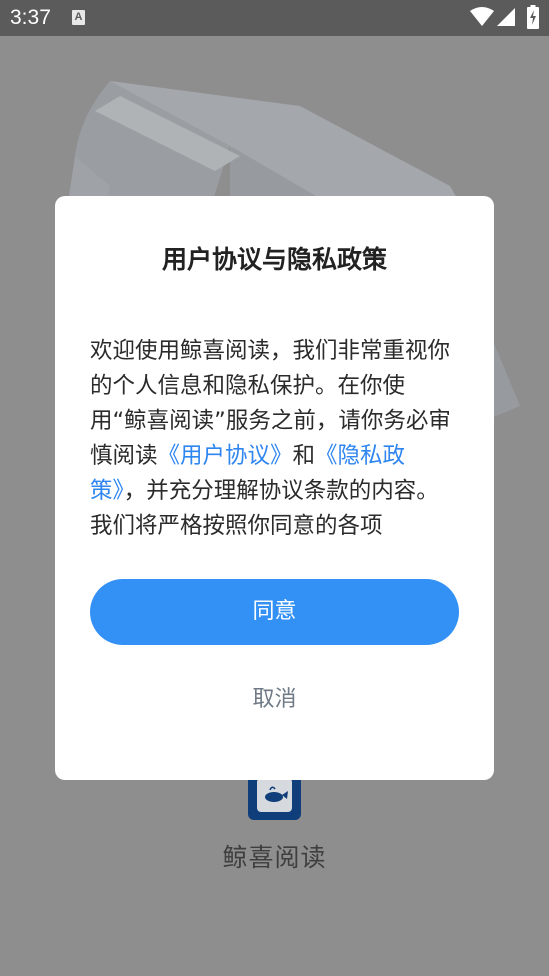  What do you see at coordinates (225, 456) in the screenshot?
I see `user-agreement-link: 《用户协议》` at bounding box center [225, 456].